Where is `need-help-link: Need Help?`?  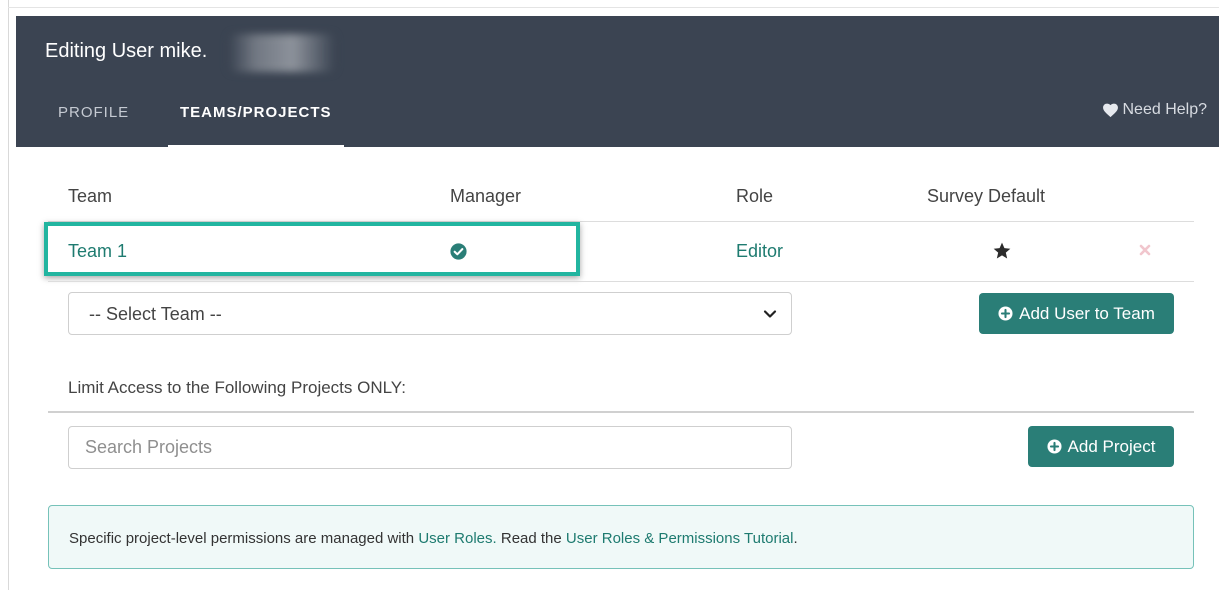 need-help-link: Need Help? is located at coordinates (1155, 110).